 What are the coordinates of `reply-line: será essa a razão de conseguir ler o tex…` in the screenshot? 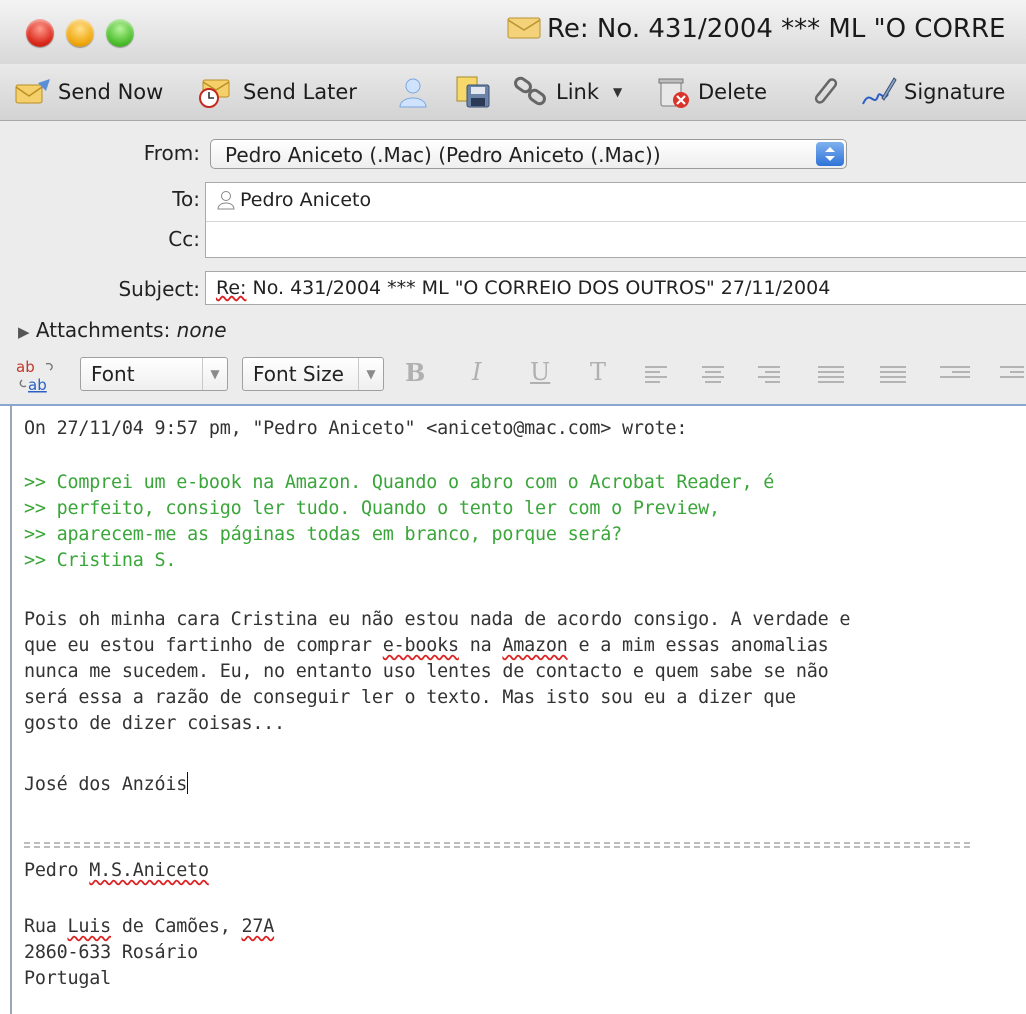 It's located at (410, 697).